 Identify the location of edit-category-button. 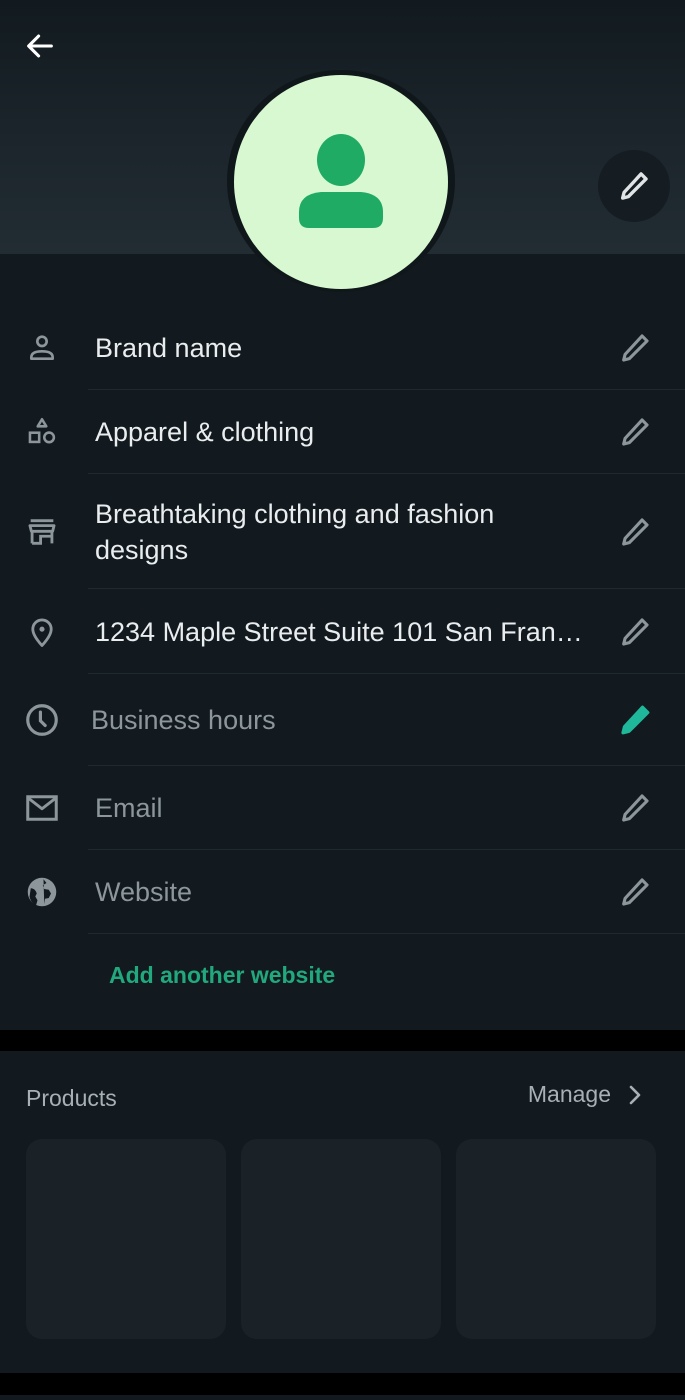
(635, 432).